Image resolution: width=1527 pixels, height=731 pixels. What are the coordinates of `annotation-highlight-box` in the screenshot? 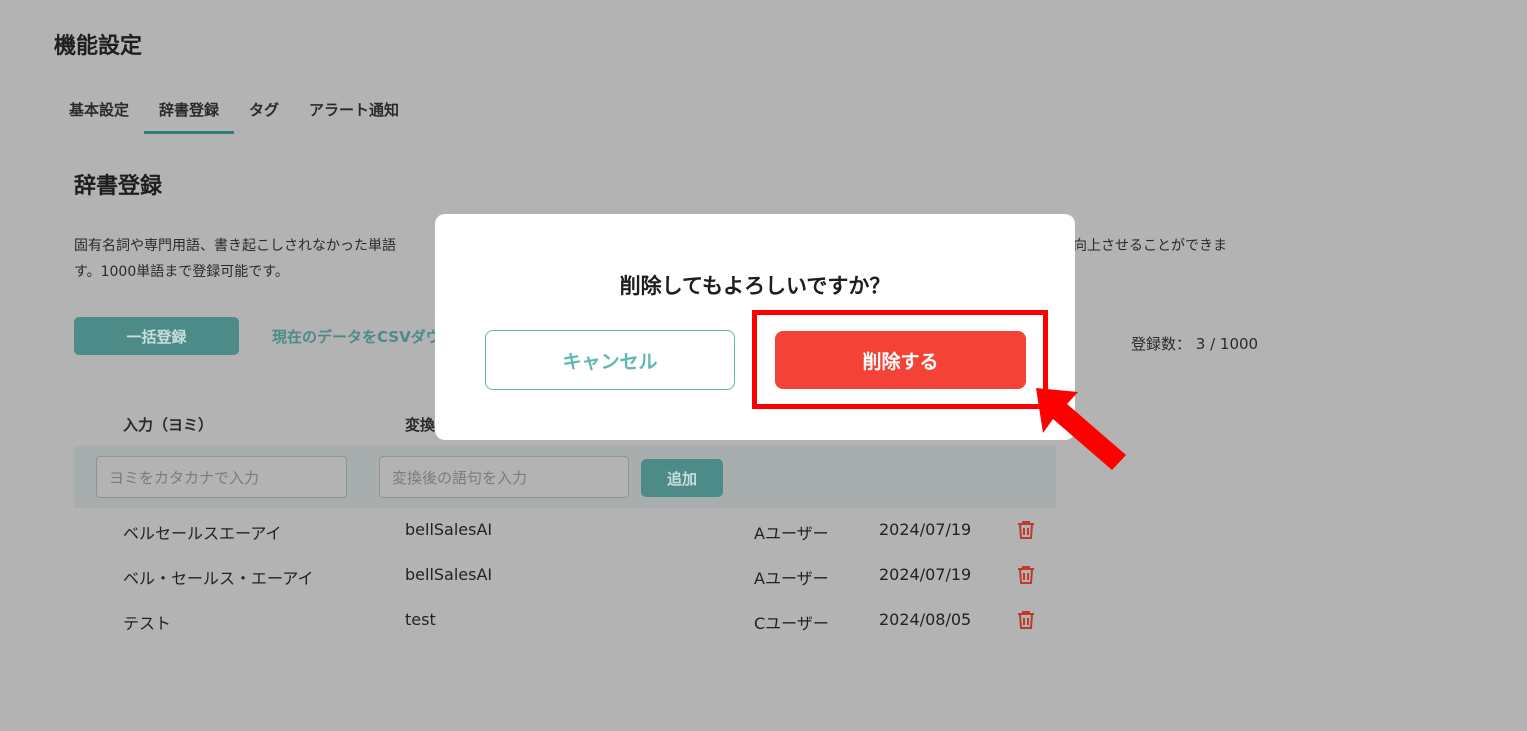 It's located at (900, 359).